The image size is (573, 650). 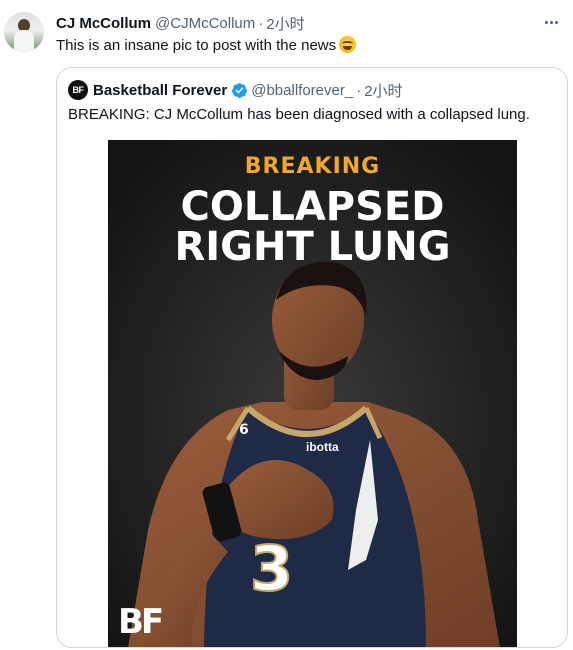 What do you see at coordinates (302, 90) in the screenshot?
I see `quoted-author-handle: @bballforever_` at bounding box center [302, 90].